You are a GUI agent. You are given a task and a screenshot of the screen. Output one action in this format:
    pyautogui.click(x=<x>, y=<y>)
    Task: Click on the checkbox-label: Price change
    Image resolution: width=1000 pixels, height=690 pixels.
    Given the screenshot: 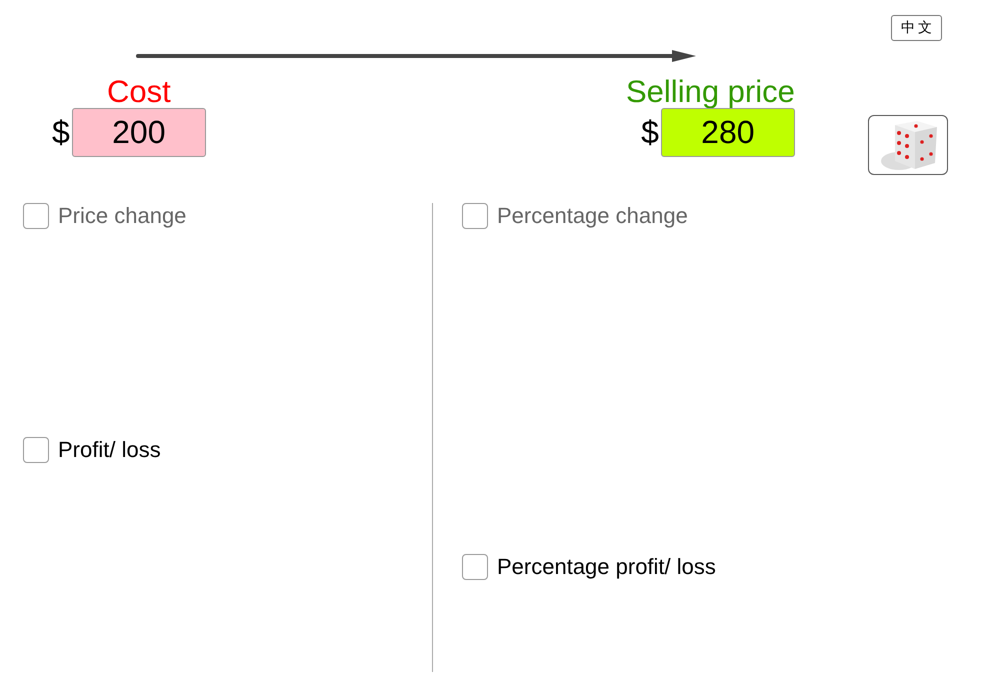 What is the action you would take?
    pyautogui.click(x=122, y=216)
    